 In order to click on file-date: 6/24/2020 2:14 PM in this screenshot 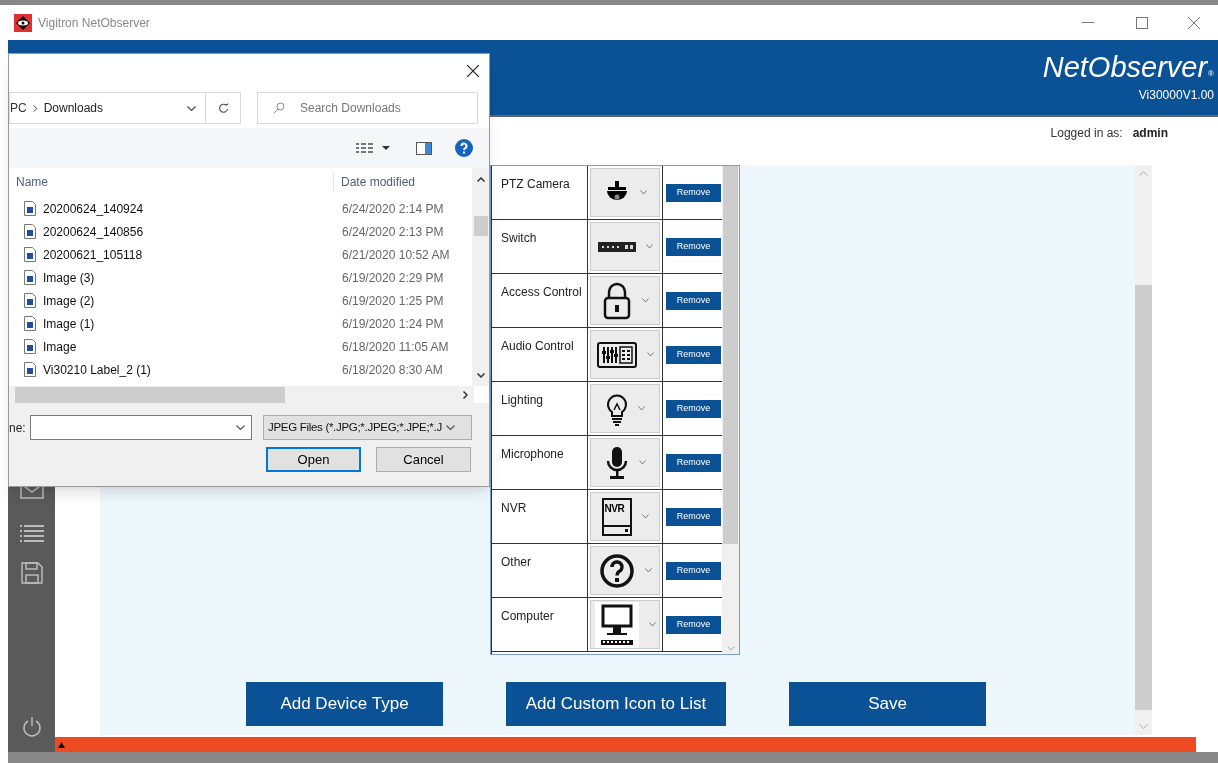, I will do `click(392, 209)`.